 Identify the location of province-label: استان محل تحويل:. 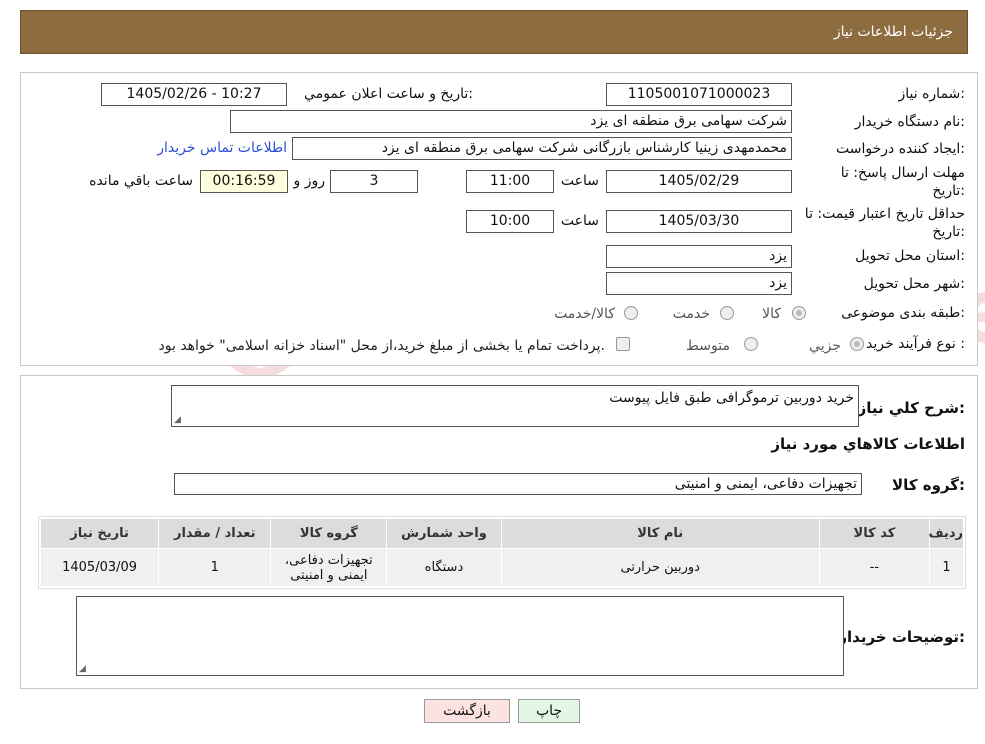
(910, 256).